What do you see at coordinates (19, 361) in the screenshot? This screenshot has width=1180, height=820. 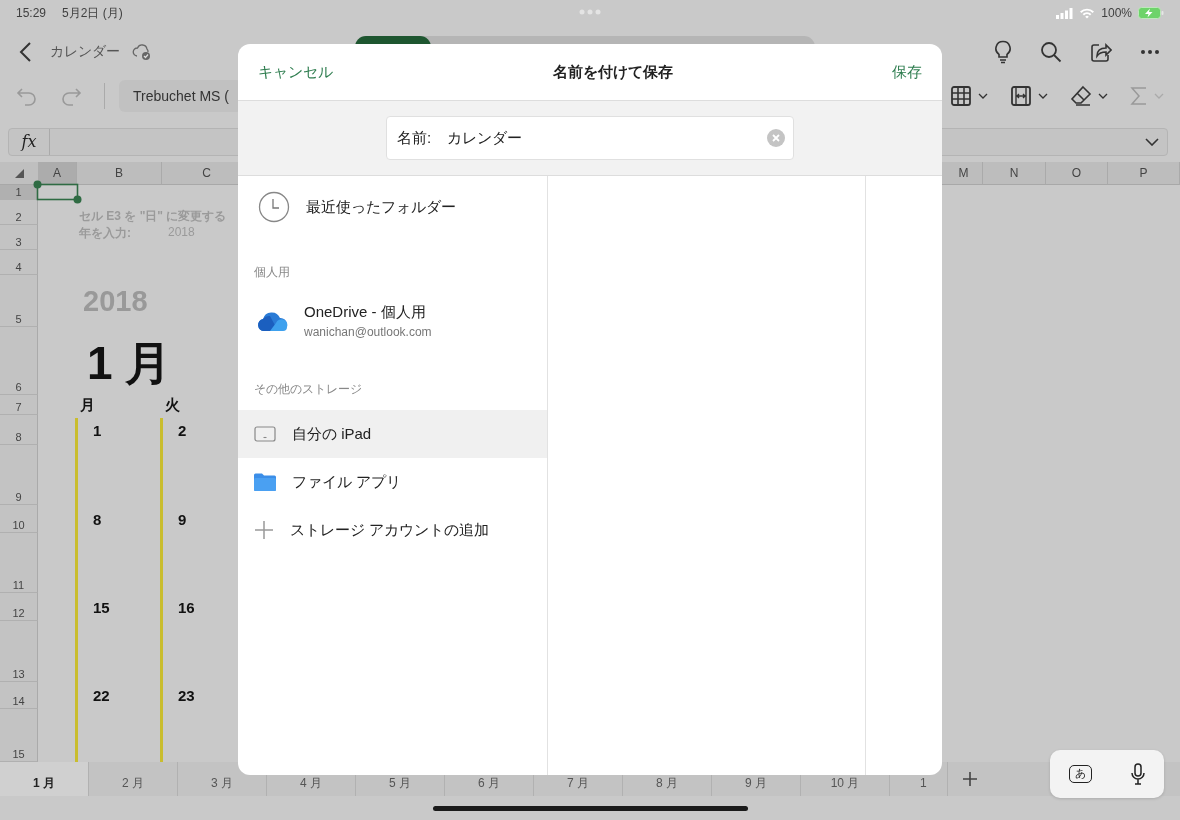 I see `row-header: 6` at bounding box center [19, 361].